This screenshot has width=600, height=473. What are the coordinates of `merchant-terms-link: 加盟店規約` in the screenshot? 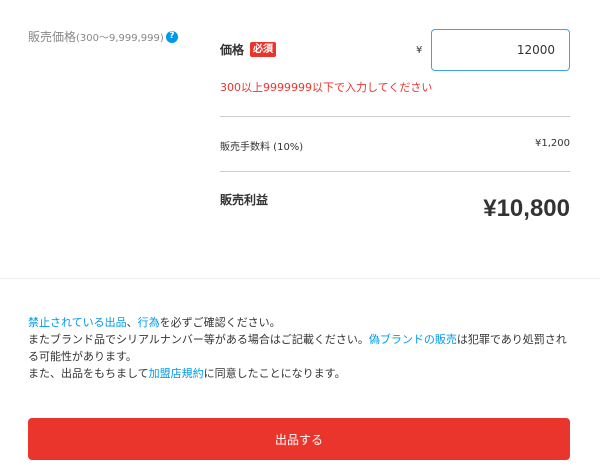 It's located at (176, 373).